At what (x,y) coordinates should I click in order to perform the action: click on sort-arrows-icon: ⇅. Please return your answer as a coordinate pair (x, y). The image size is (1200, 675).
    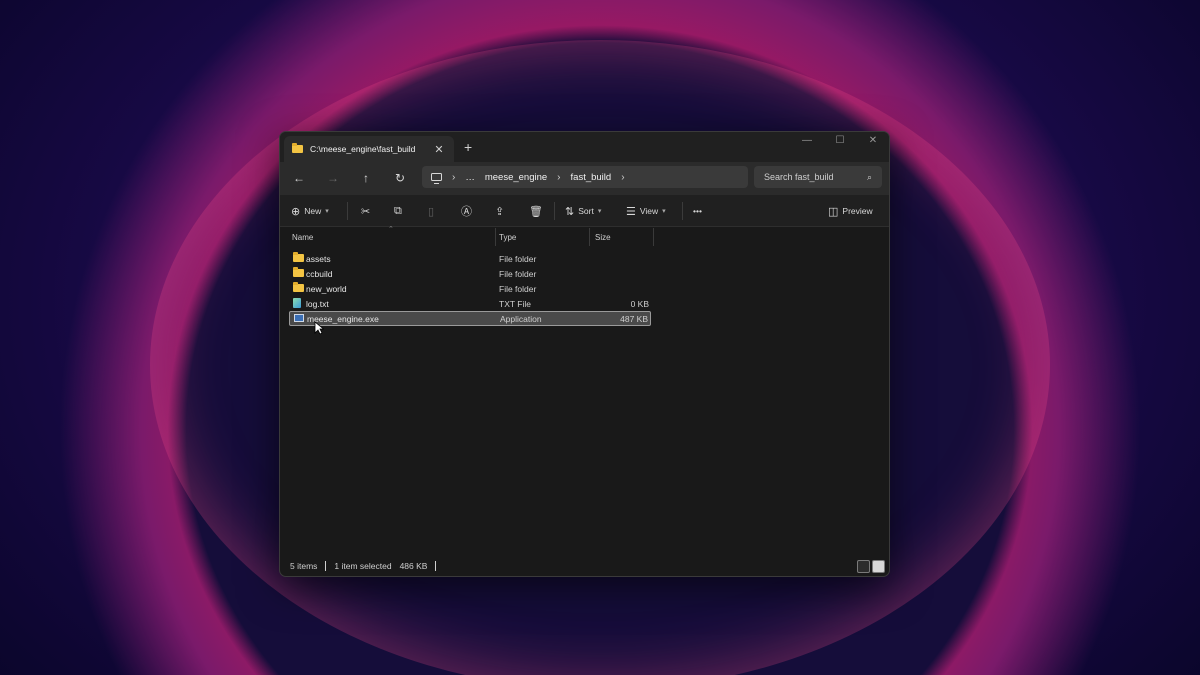
    Looking at the image, I should click on (570, 211).